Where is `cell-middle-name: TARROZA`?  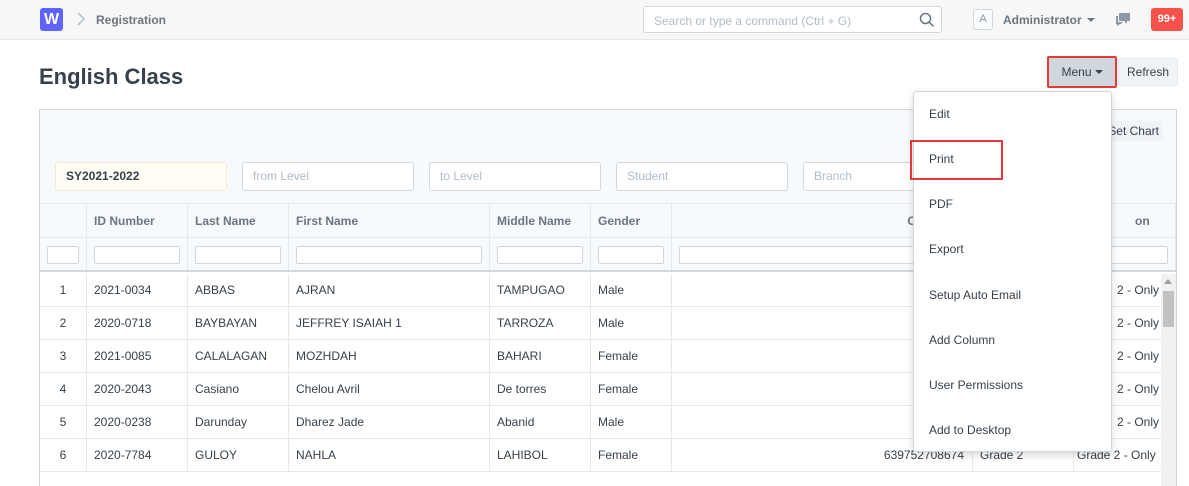 cell-middle-name: TARROZA is located at coordinates (540, 323).